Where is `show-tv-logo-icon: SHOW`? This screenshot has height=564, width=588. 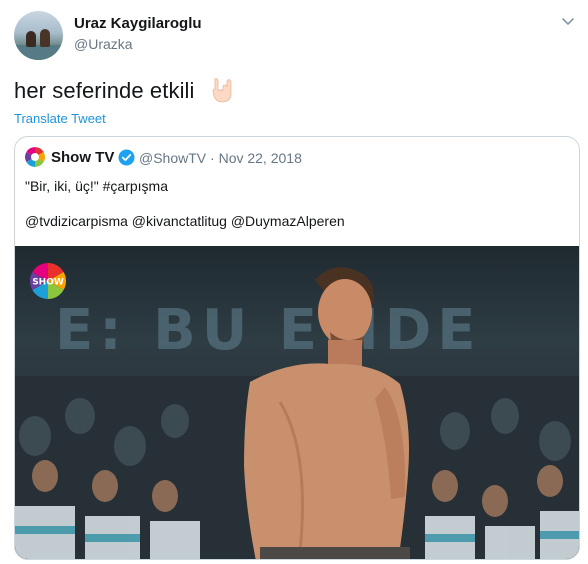 show-tv-logo-icon: SHOW is located at coordinates (48, 281).